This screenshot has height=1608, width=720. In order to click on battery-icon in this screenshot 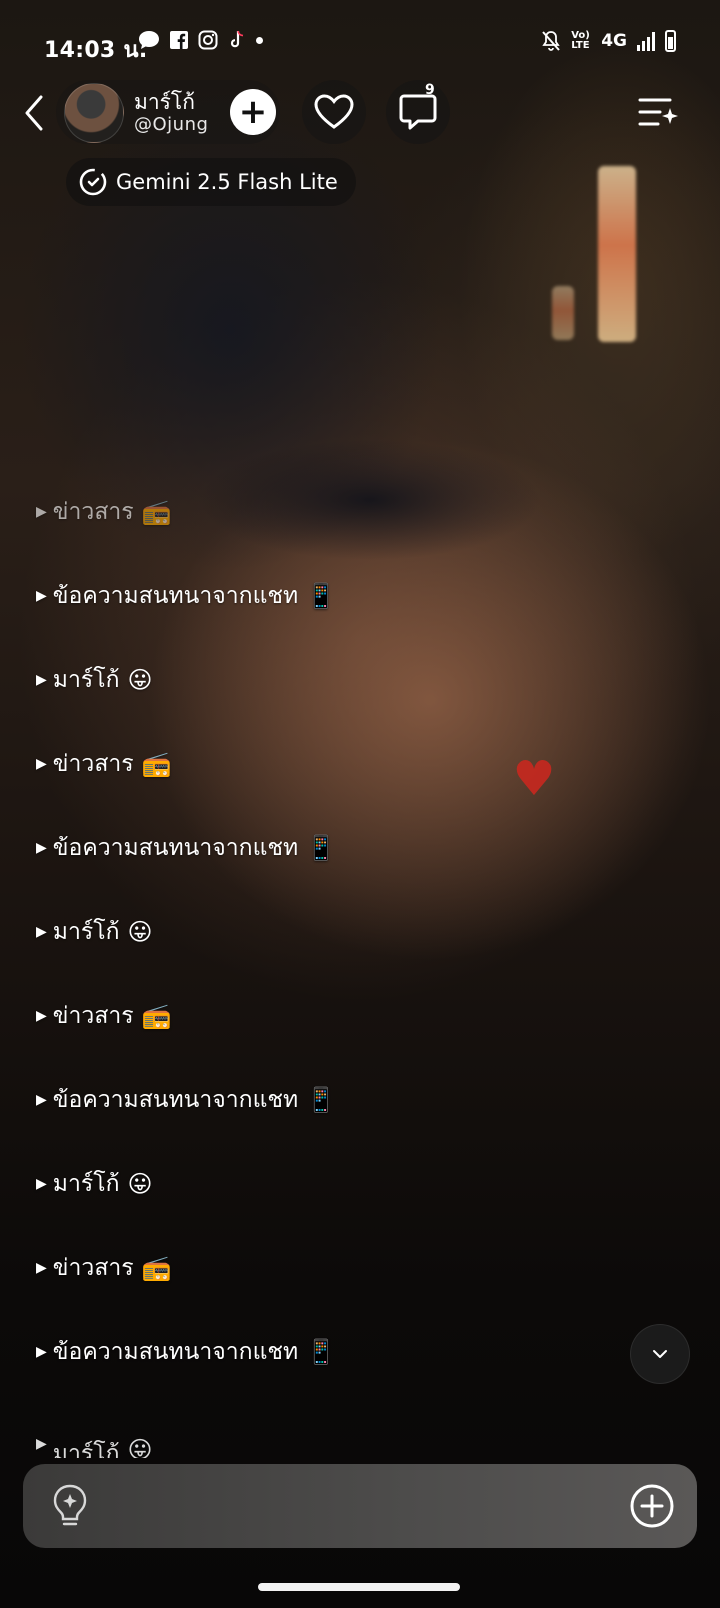, I will do `click(670, 41)`.